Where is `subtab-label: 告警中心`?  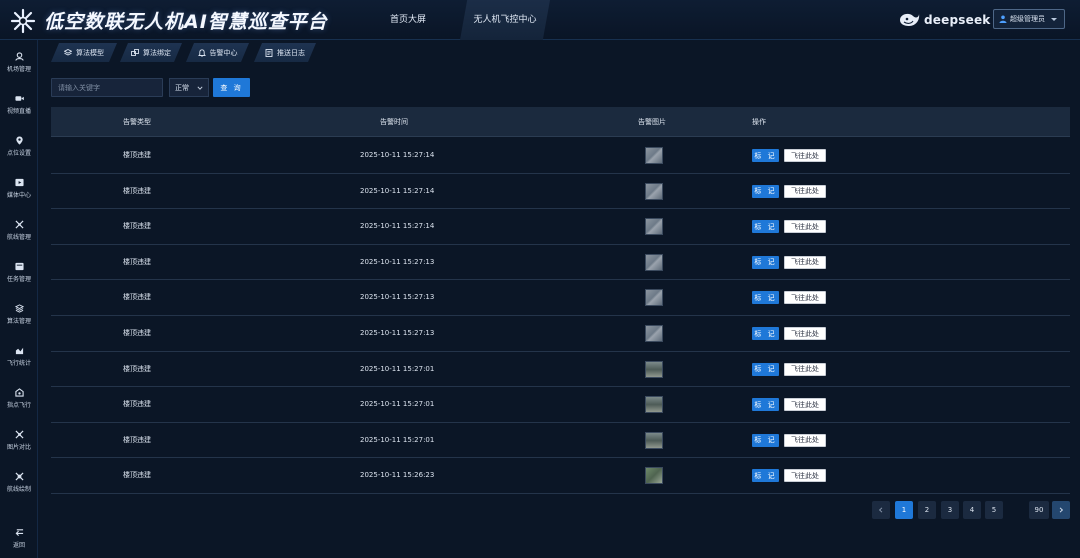
subtab-label: 告警中心 is located at coordinates (223, 52).